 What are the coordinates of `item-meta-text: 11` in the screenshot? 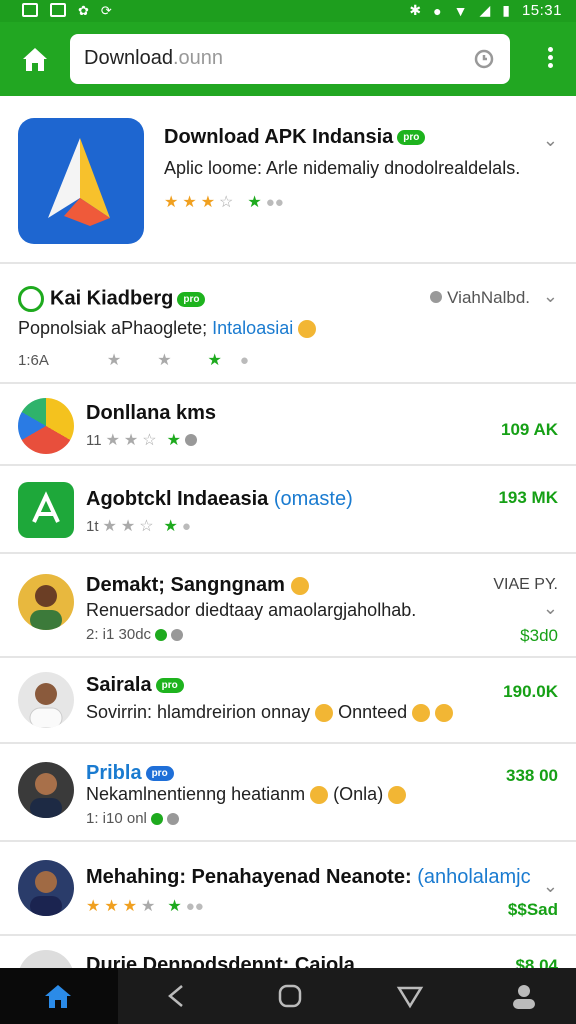 It's located at (94, 440).